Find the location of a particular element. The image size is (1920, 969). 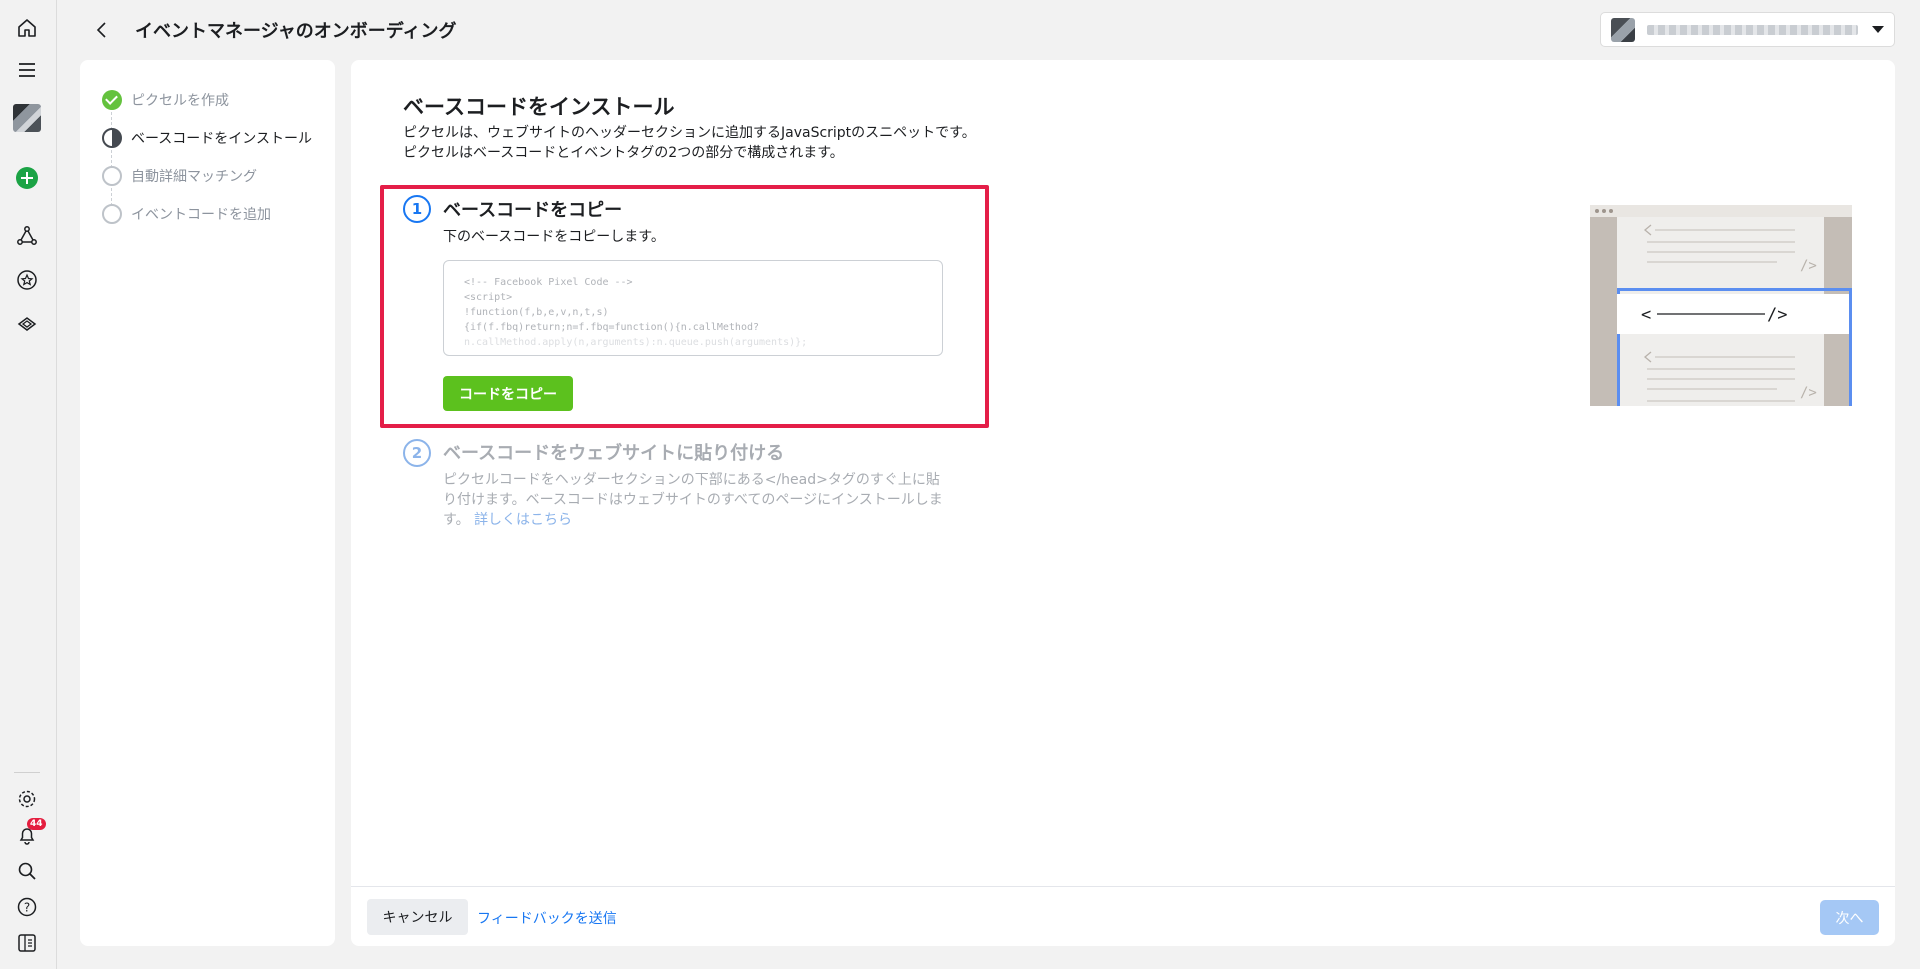

browser-bar is located at coordinates (1721, 211).